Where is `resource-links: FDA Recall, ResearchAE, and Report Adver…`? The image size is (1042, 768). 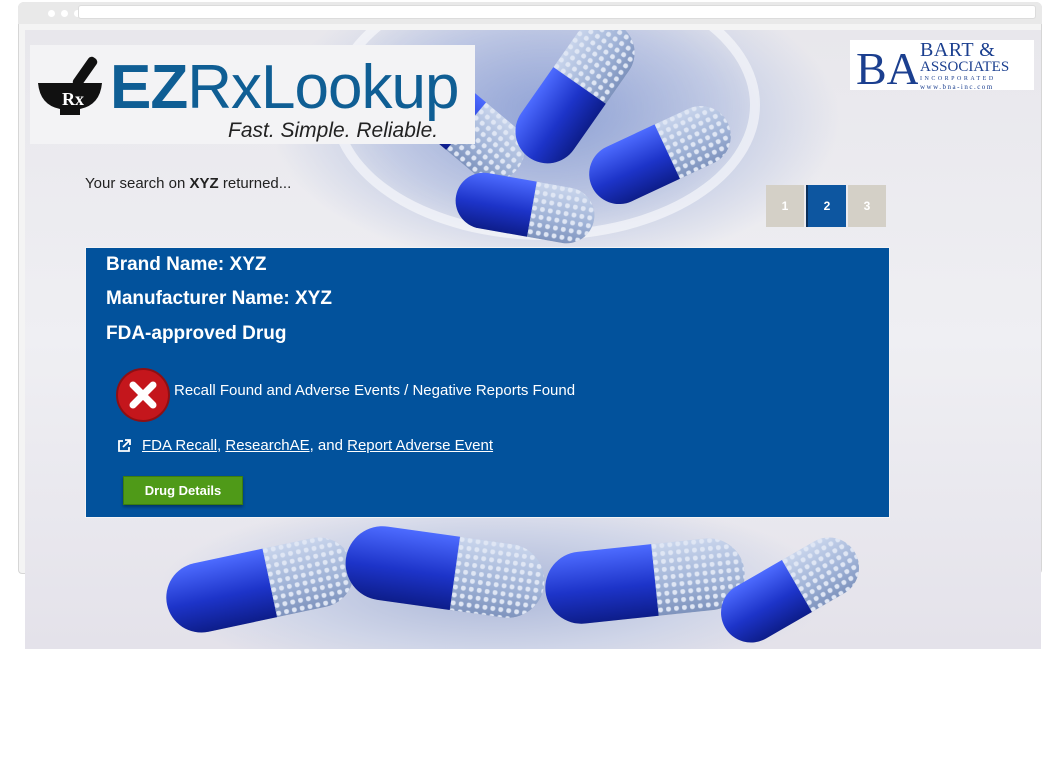
resource-links: FDA Recall, ResearchAE, and Report Adver… is located at coordinates (304, 445).